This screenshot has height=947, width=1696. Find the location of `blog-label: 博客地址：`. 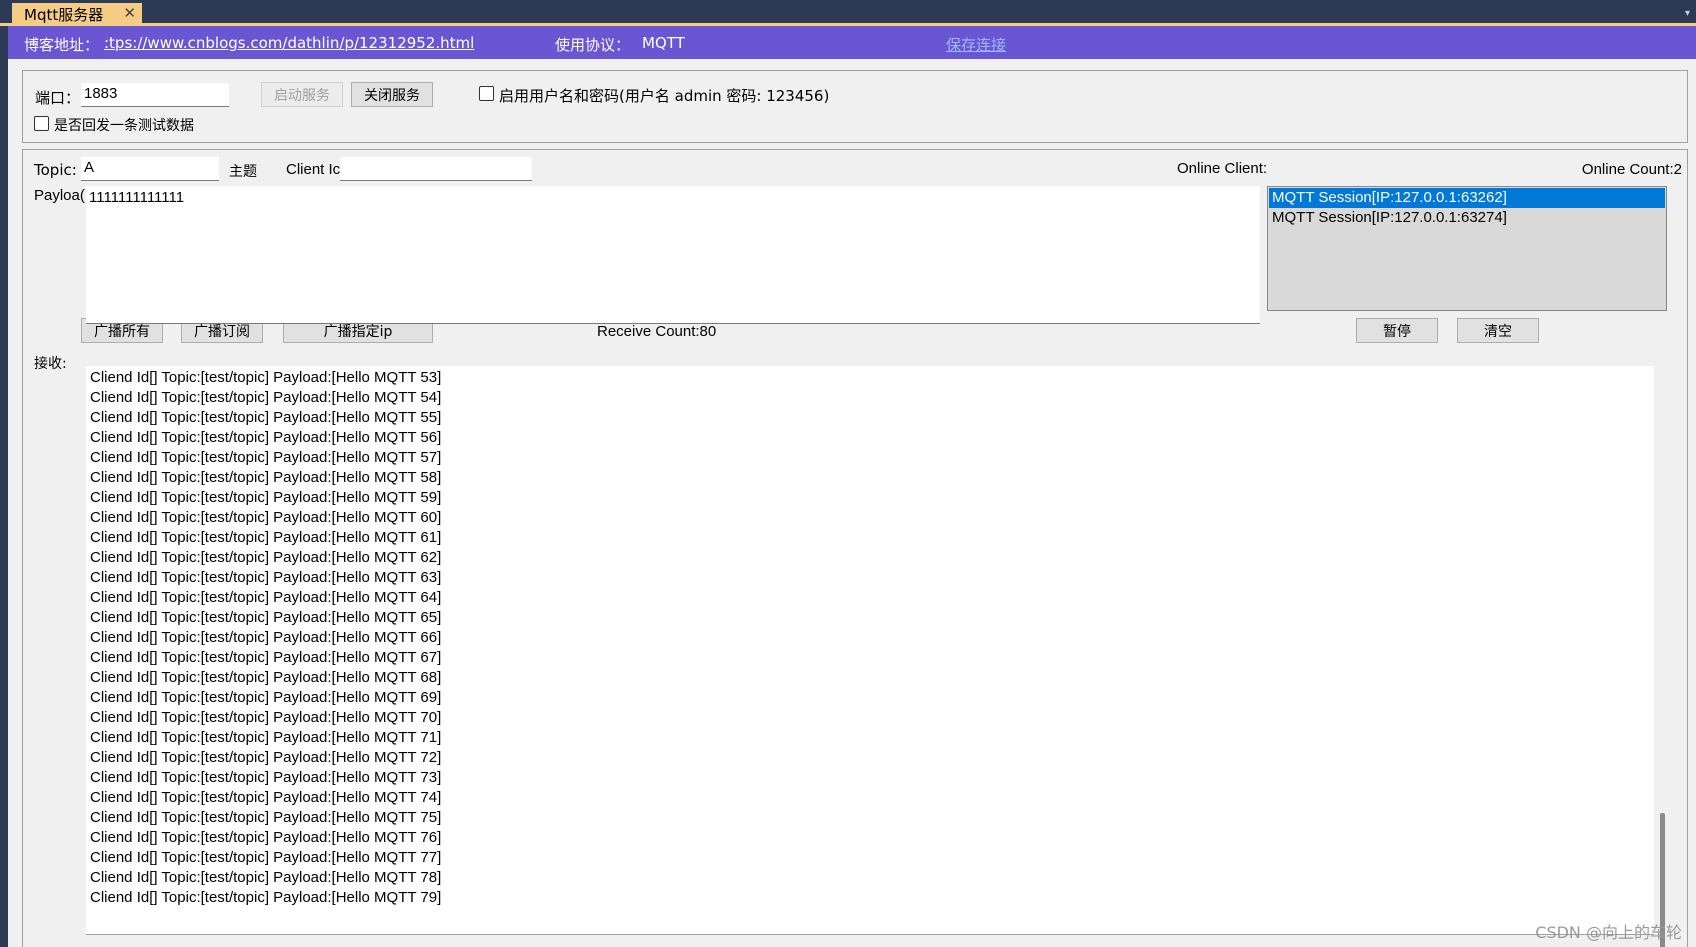

blog-label: 博客地址： is located at coordinates (62, 45).